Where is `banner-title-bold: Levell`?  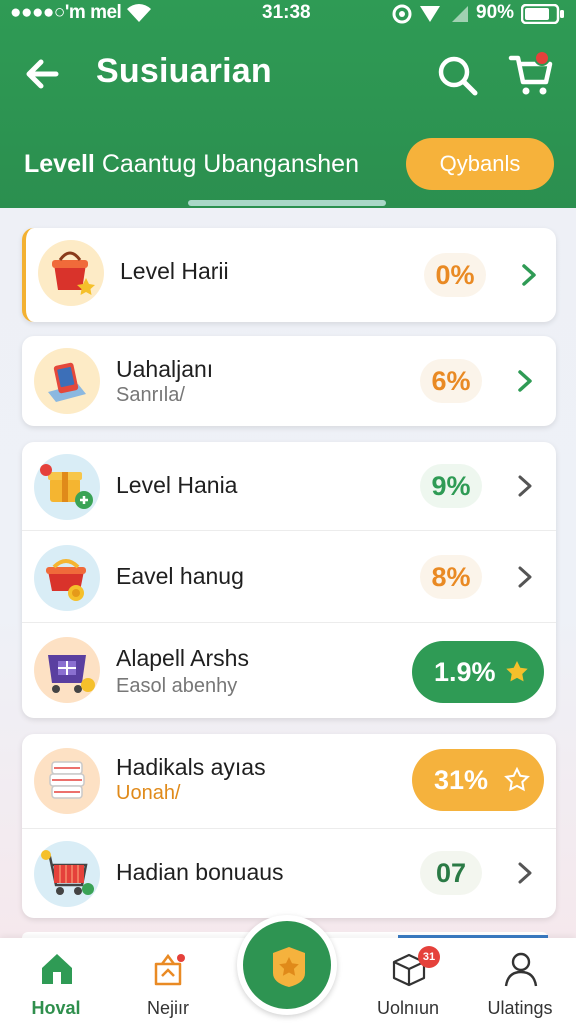
banner-title-bold: Levell is located at coordinates (59, 164).